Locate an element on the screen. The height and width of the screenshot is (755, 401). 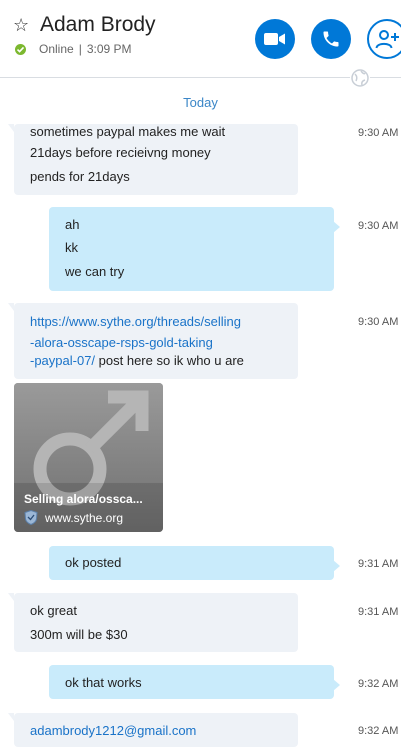
message-text: kk is located at coordinates (71, 247).